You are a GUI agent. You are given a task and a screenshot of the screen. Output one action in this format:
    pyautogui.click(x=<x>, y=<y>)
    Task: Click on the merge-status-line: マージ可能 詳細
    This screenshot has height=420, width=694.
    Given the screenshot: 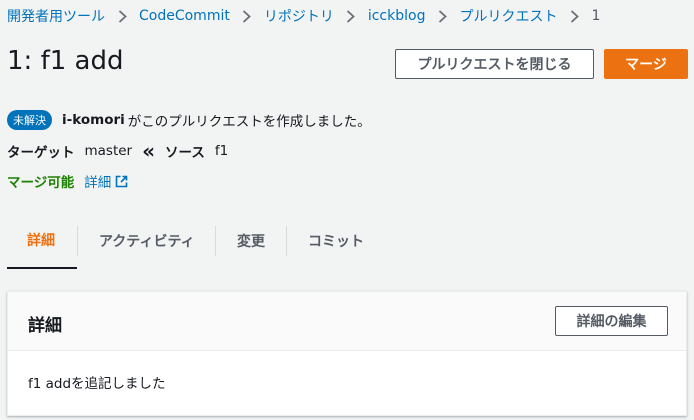 What is the action you would take?
    pyautogui.click(x=67, y=181)
    